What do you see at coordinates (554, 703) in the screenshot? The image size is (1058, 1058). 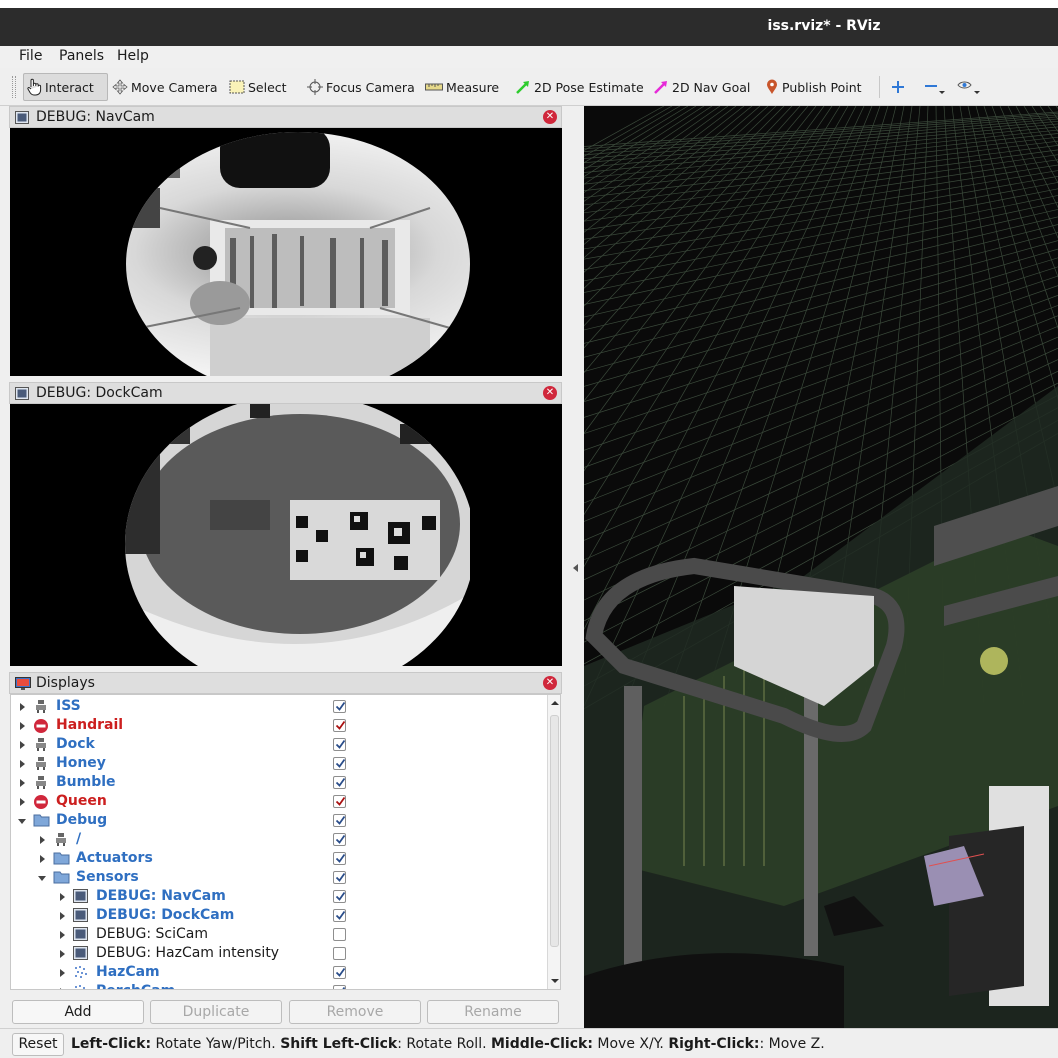 I see `scroll-up-icon` at bounding box center [554, 703].